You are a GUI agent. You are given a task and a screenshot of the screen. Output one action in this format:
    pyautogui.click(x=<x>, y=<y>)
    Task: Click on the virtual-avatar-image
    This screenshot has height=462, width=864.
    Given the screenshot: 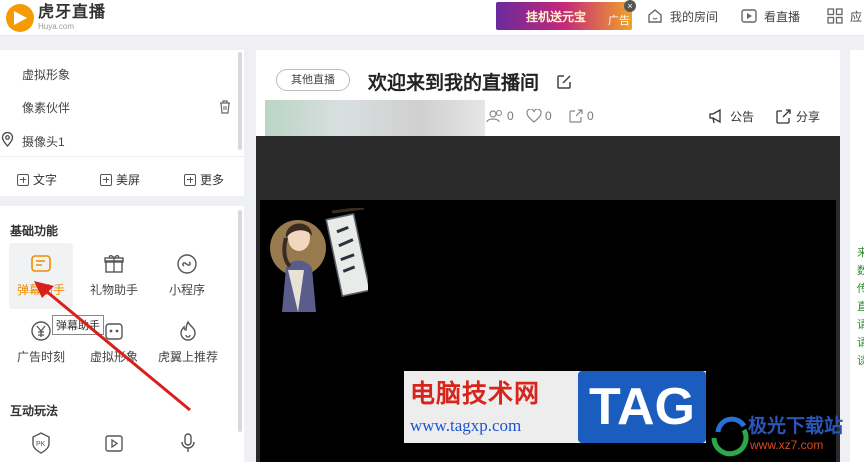 What is the action you would take?
    pyautogui.click(x=318, y=260)
    